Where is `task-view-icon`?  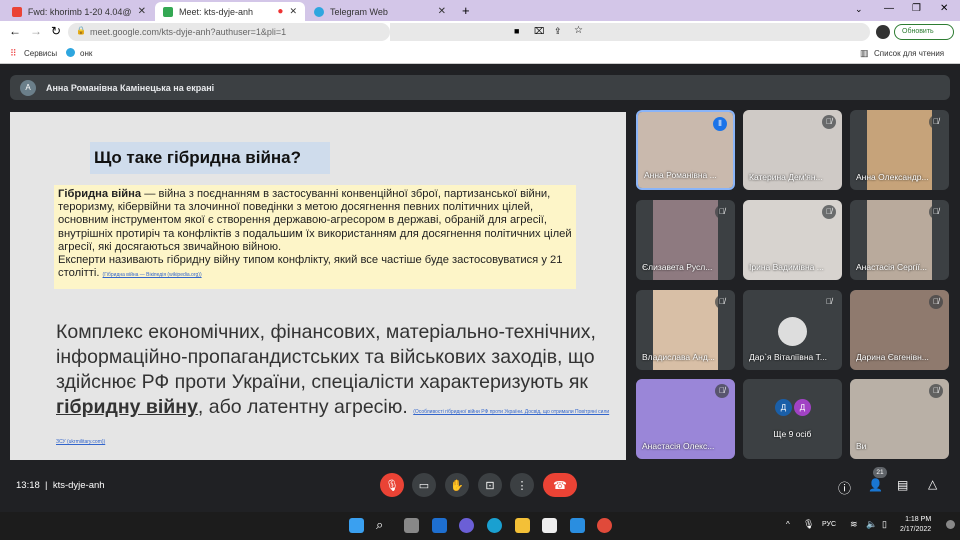 task-view-icon is located at coordinates (411, 525).